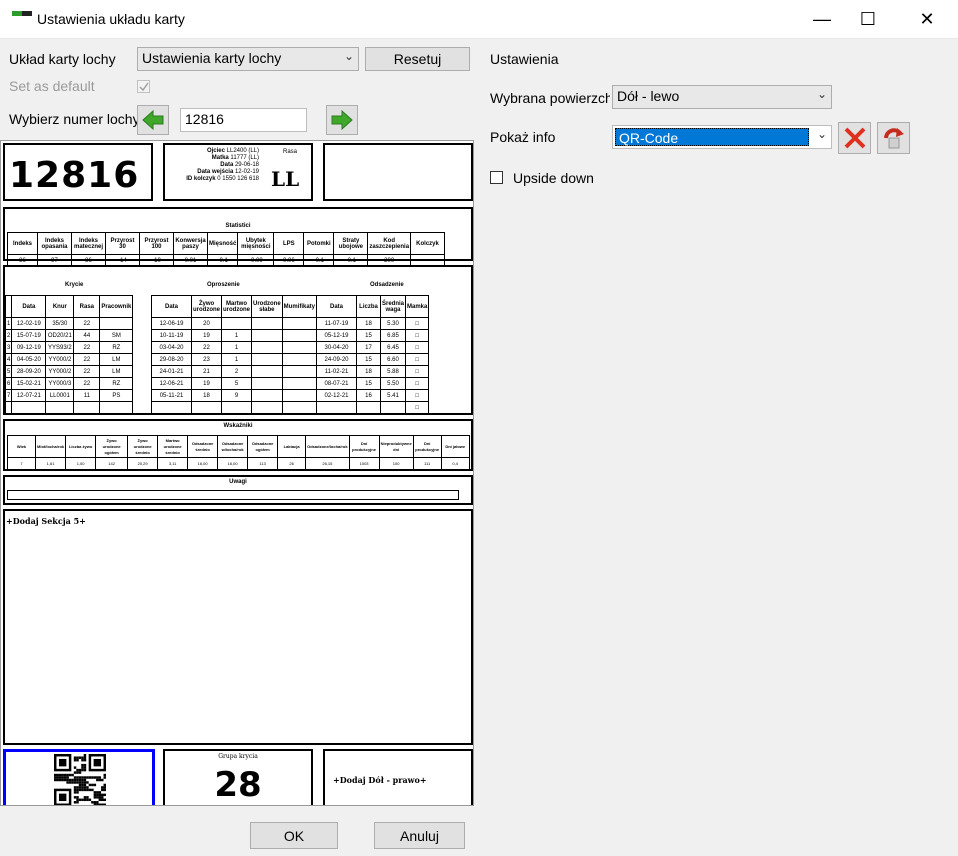 This screenshot has height=856, width=958. What do you see at coordinates (238, 777) in the screenshot?
I see `card-bottom-center: Grupa krycia 28` at bounding box center [238, 777].